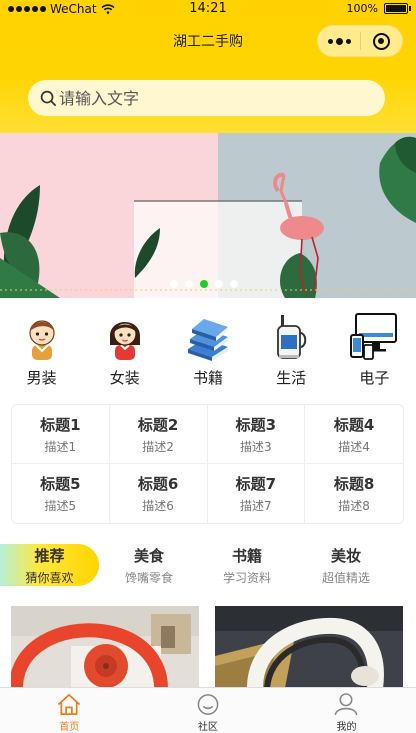 This screenshot has width=416, height=733. What do you see at coordinates (148, 577) in the screenshot?
I see `tab-subtitle: 馋嘴零食` at bounding box center [148, 577].